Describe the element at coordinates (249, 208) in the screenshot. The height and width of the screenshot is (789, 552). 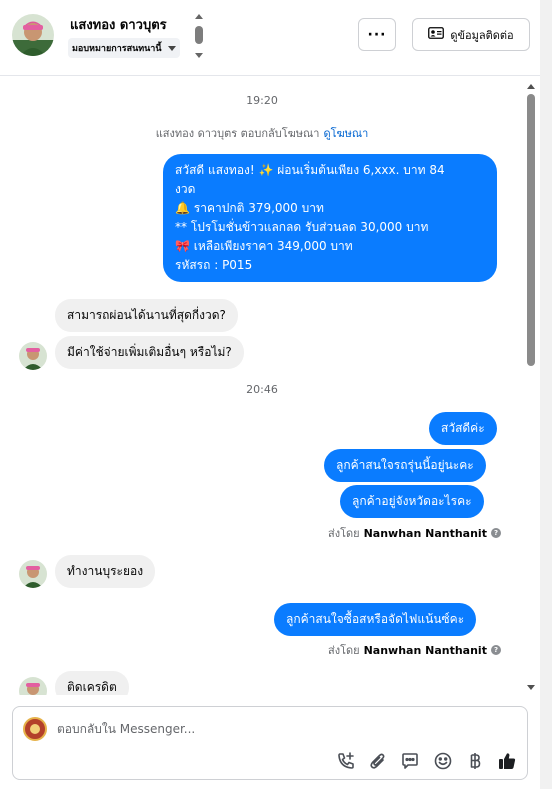
I see `promo-line: 🔔 ราคาปกติ 379,000 บาท` at that location.